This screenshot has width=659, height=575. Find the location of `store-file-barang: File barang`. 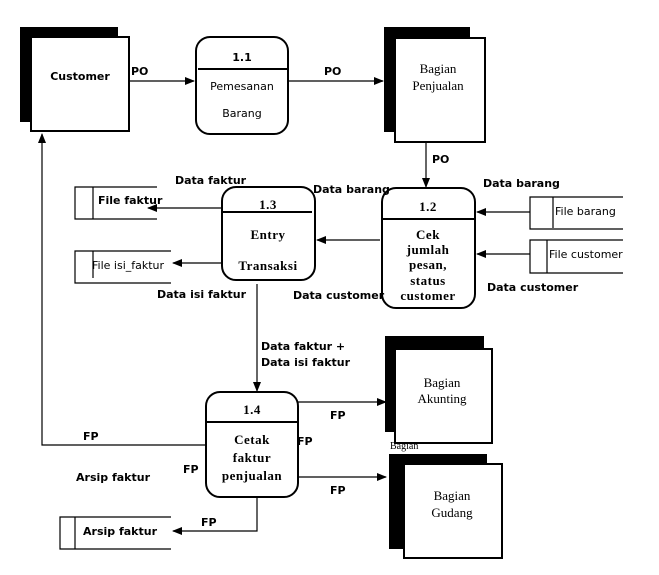

store-file-barang: File barang is located at coordinates (576, 213).